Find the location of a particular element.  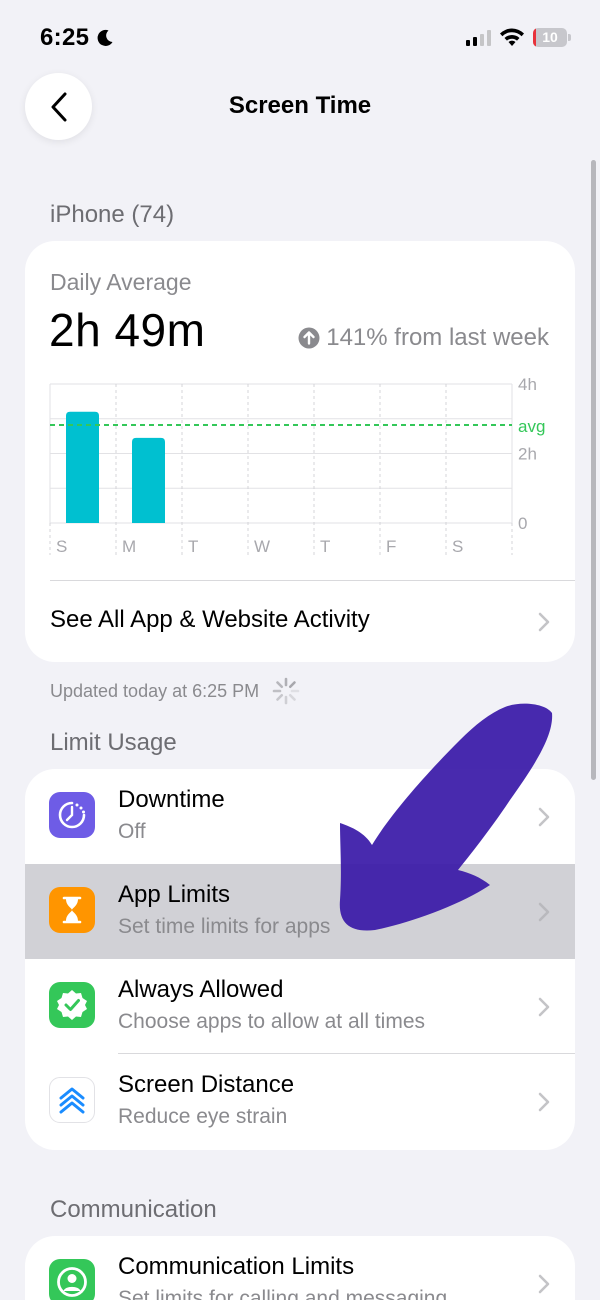

chart-y-tick-label: 4h is located at coordinates (527, 384).